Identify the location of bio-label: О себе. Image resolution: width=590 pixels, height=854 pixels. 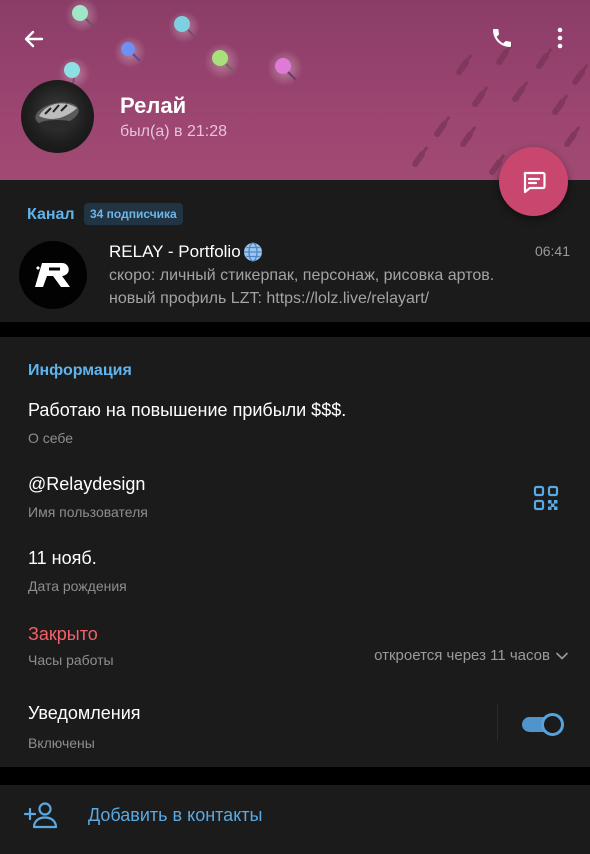
(51, 438).